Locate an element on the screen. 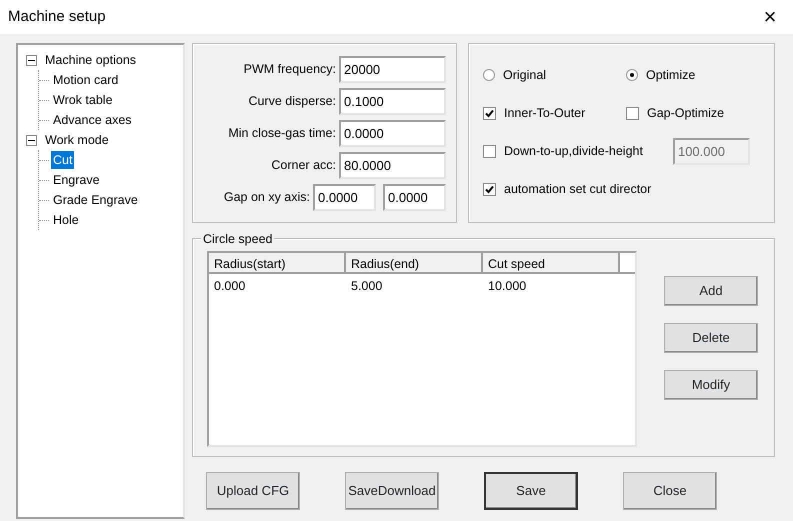 This screenshot has height=521, width=793. input-field: 0.1000 is located at coordinates (392, 101).